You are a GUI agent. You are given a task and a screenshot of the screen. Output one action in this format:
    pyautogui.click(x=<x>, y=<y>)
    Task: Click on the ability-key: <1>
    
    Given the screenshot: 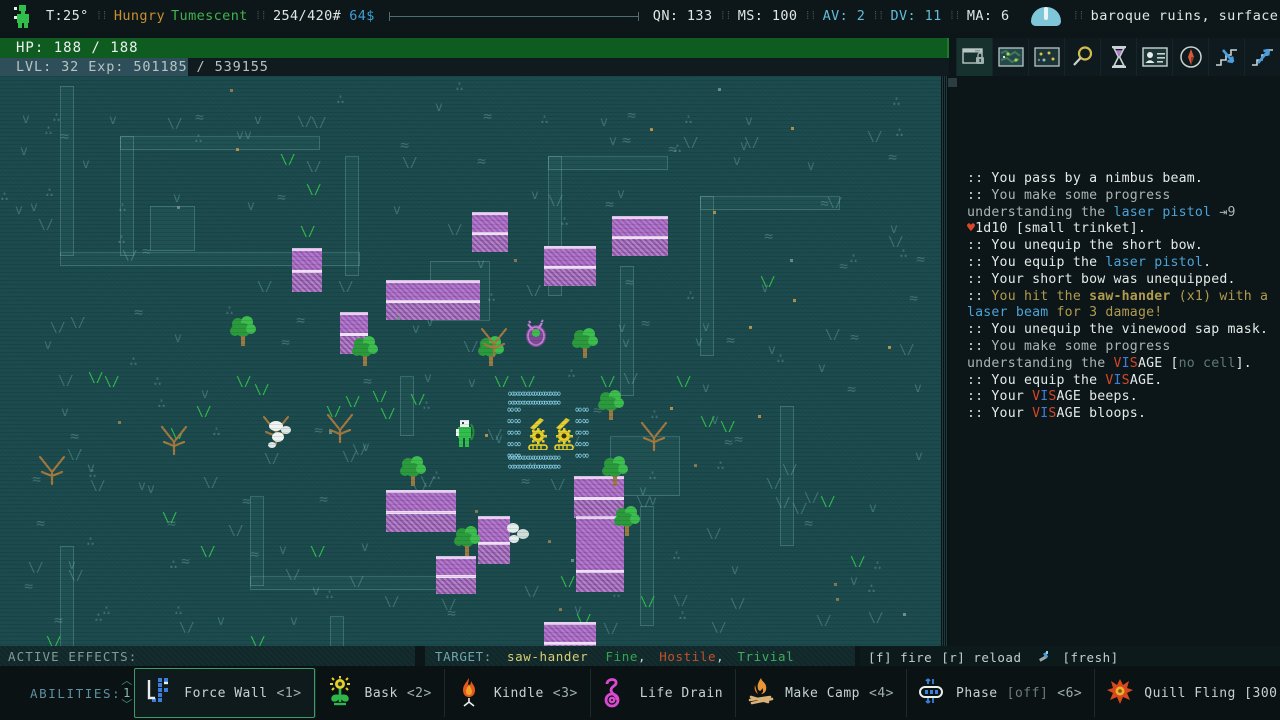 What is the action you would take?
    pyautogui.click(x=289, y=693)
    